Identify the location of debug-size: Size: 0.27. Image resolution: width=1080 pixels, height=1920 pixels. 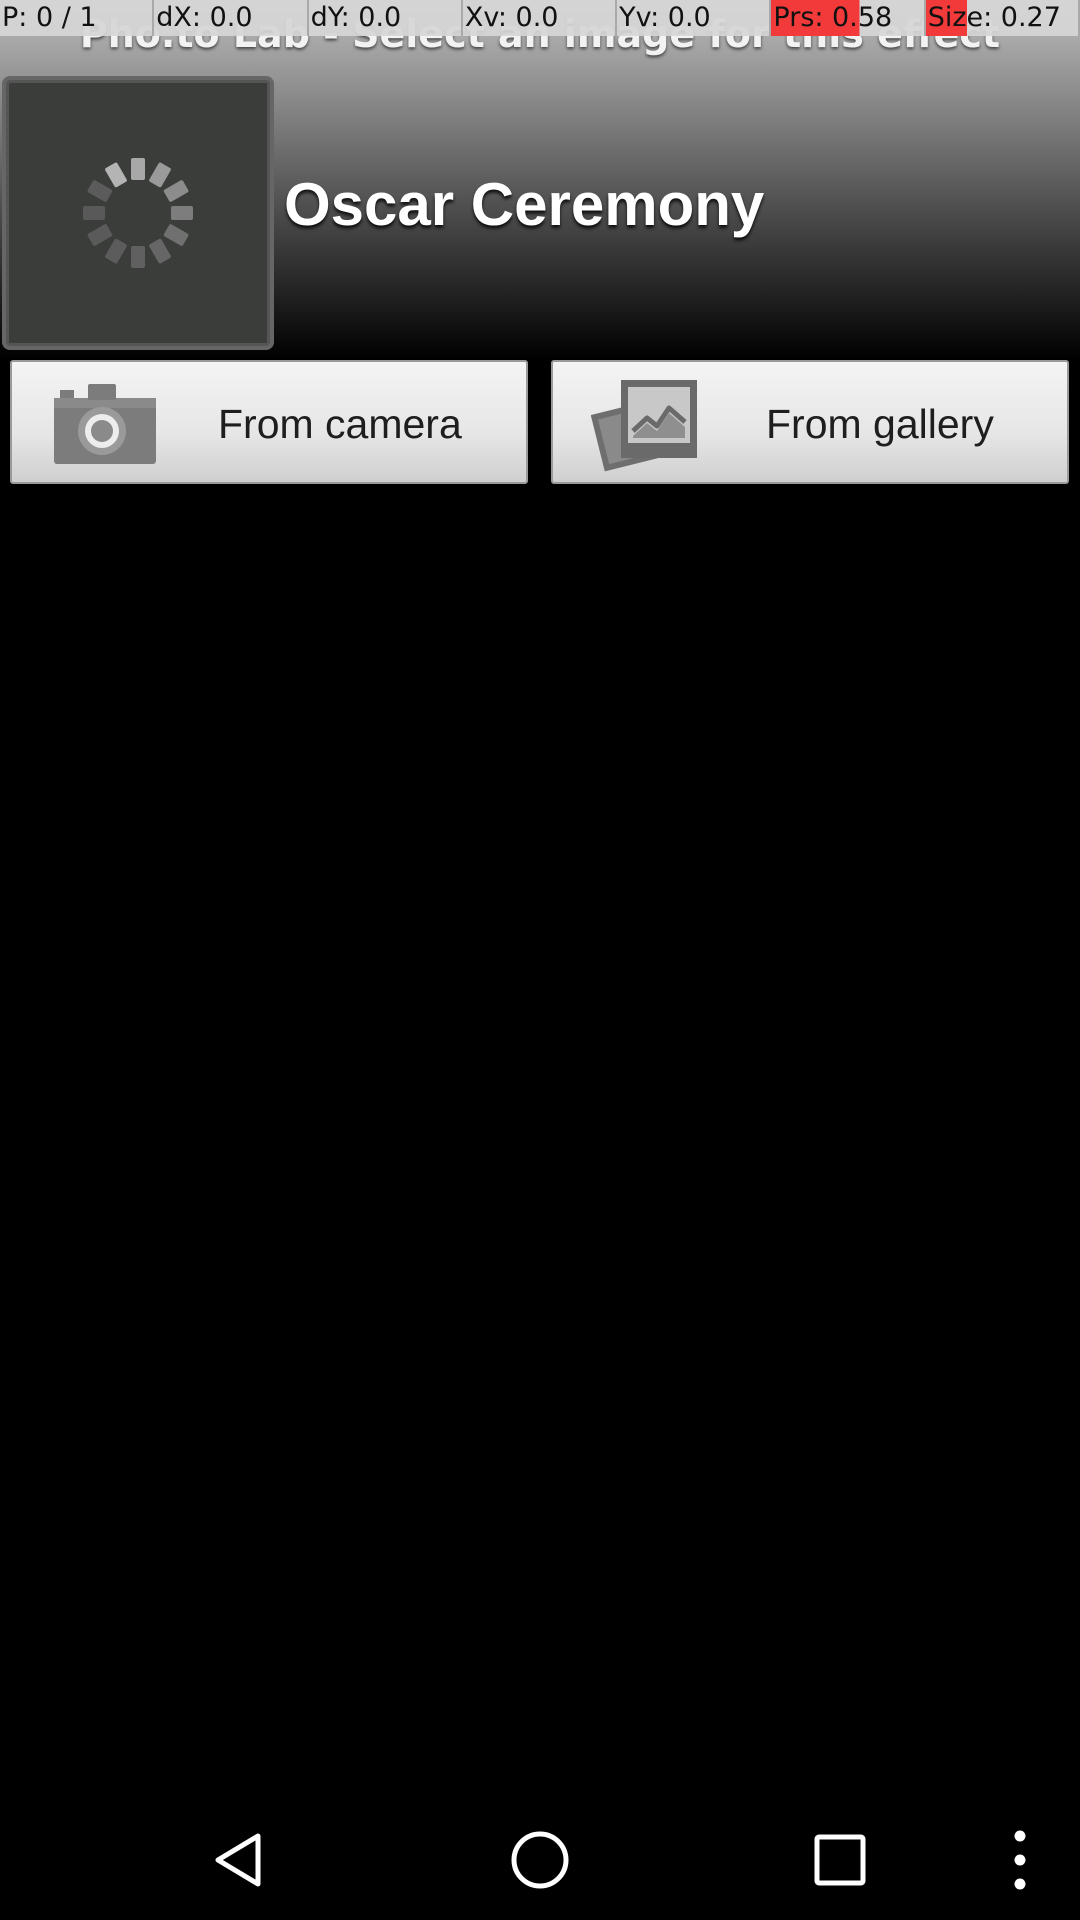
(1002, 18).